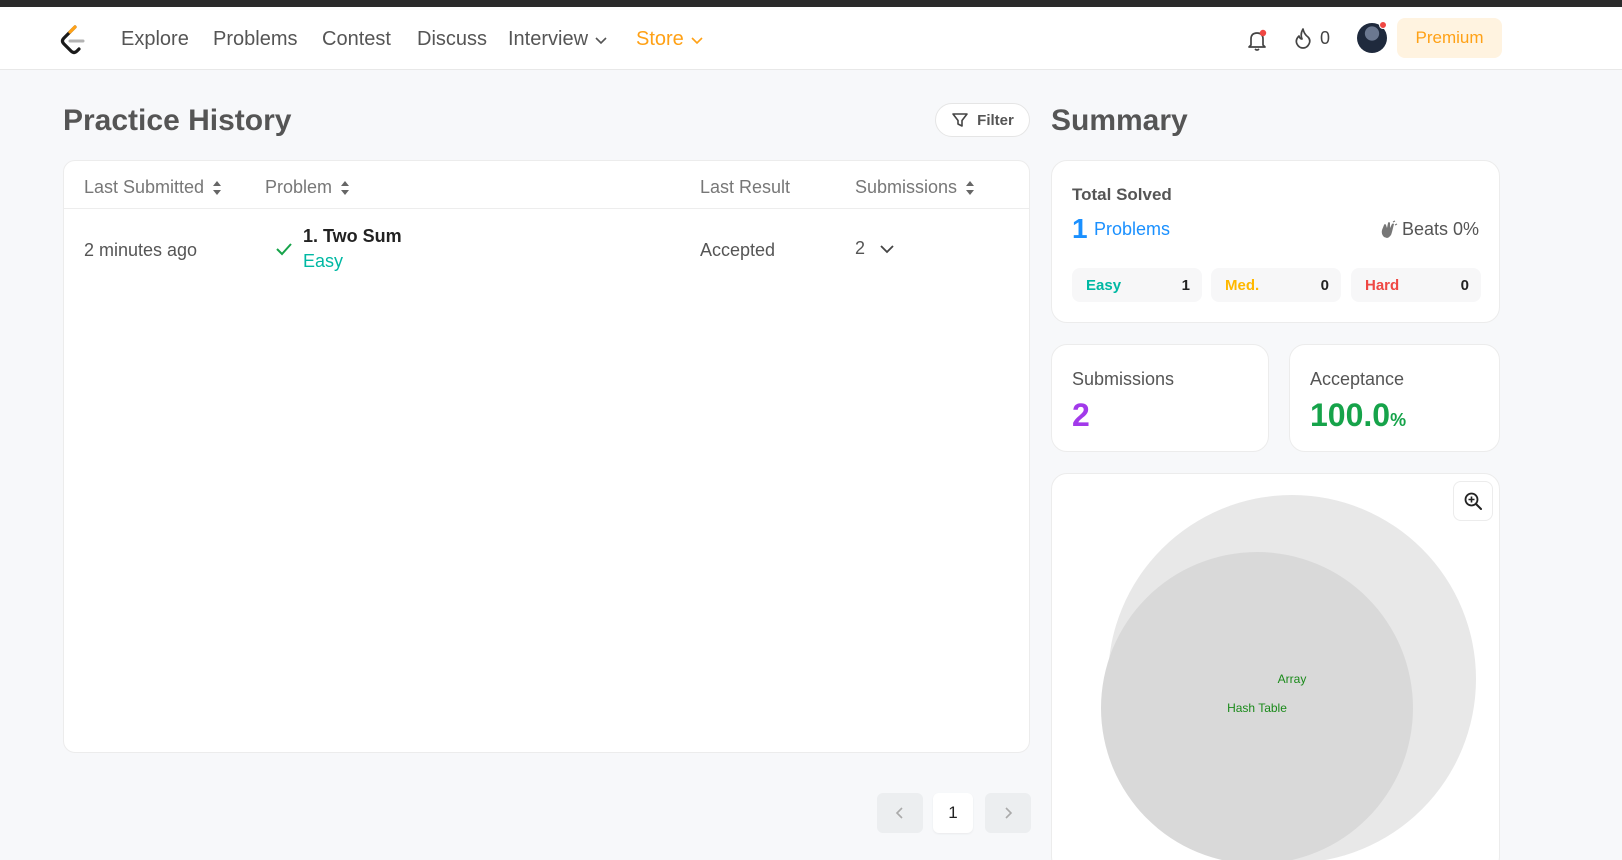 Image resolution: width=1622 pixels, height=860 pixels. I want to click on page-number-button: 1, so click(953, 813).